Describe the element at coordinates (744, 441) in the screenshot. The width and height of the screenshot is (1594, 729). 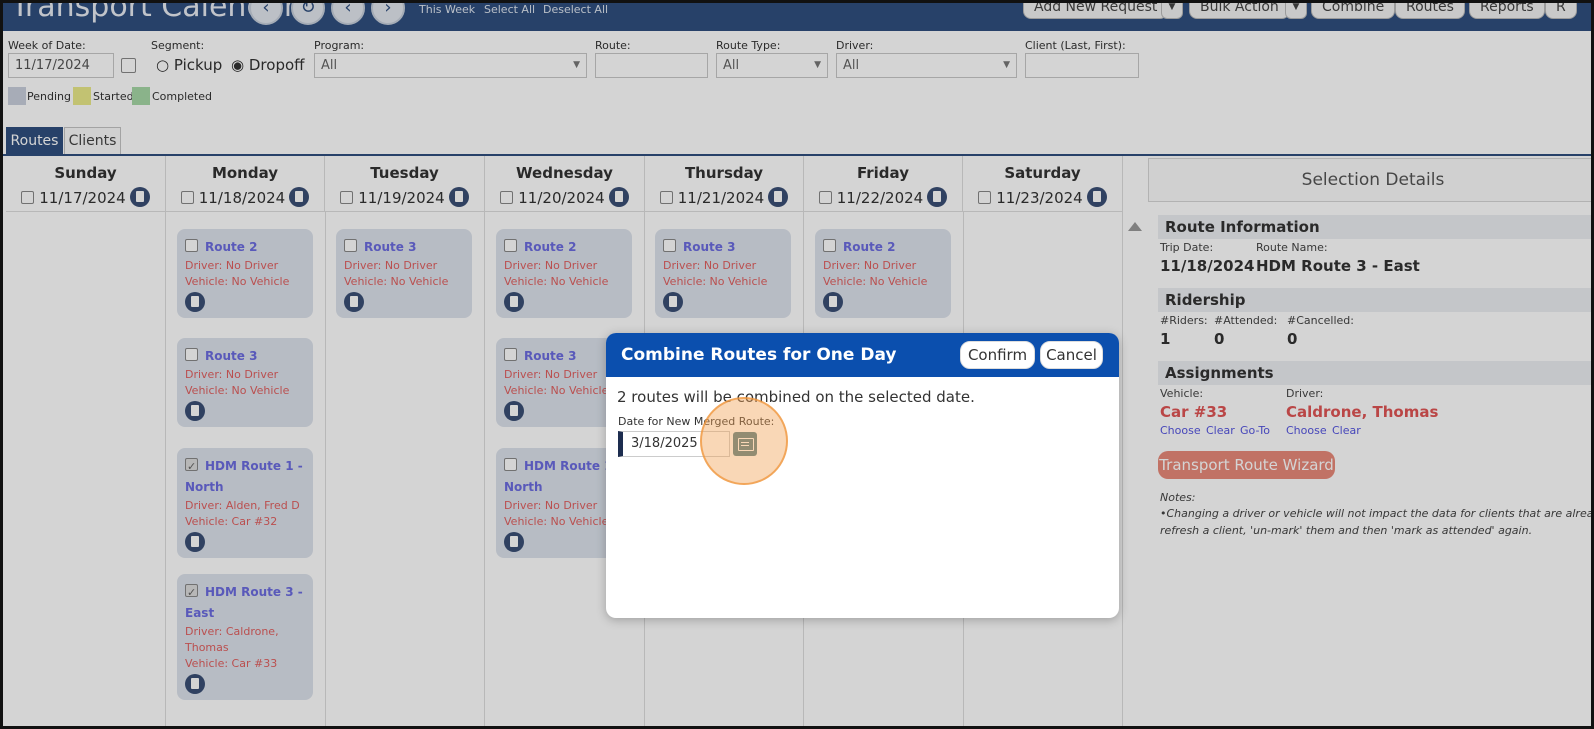
I see `click-indicator` at that location.